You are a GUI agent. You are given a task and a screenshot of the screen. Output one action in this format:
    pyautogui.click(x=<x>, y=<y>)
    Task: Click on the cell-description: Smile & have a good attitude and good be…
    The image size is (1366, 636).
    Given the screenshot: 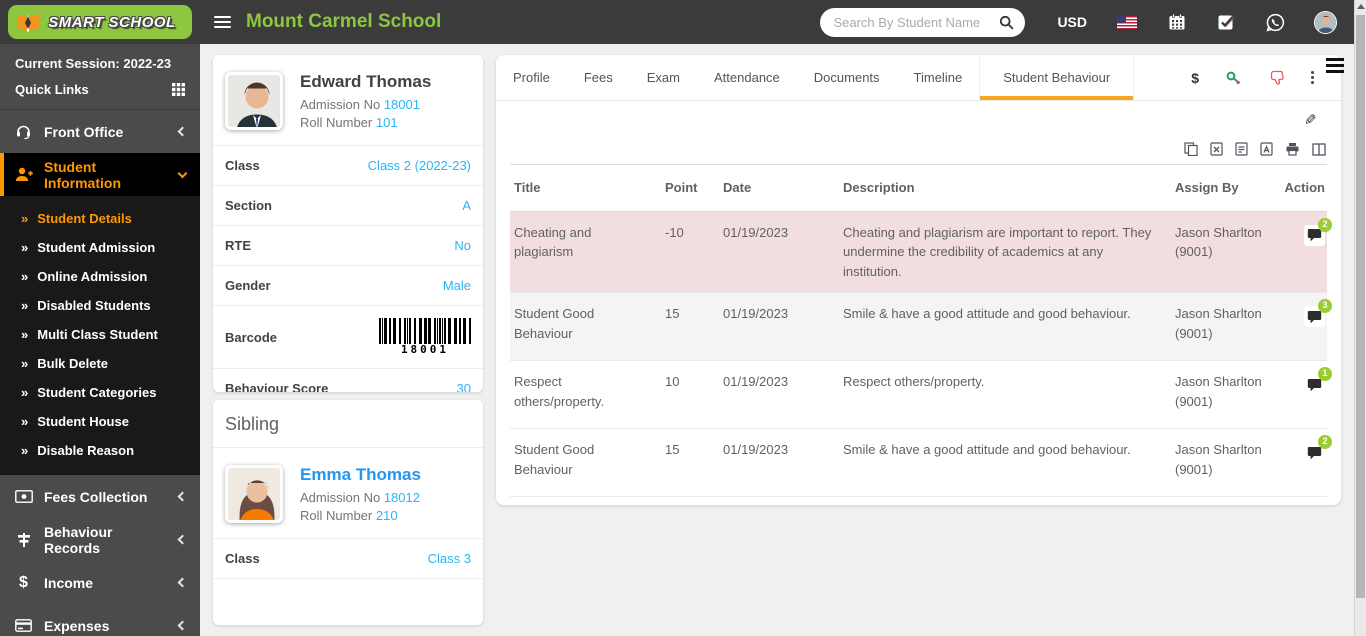 What is the action you would take?
    pyautogui.click(x=987, y=449)
    